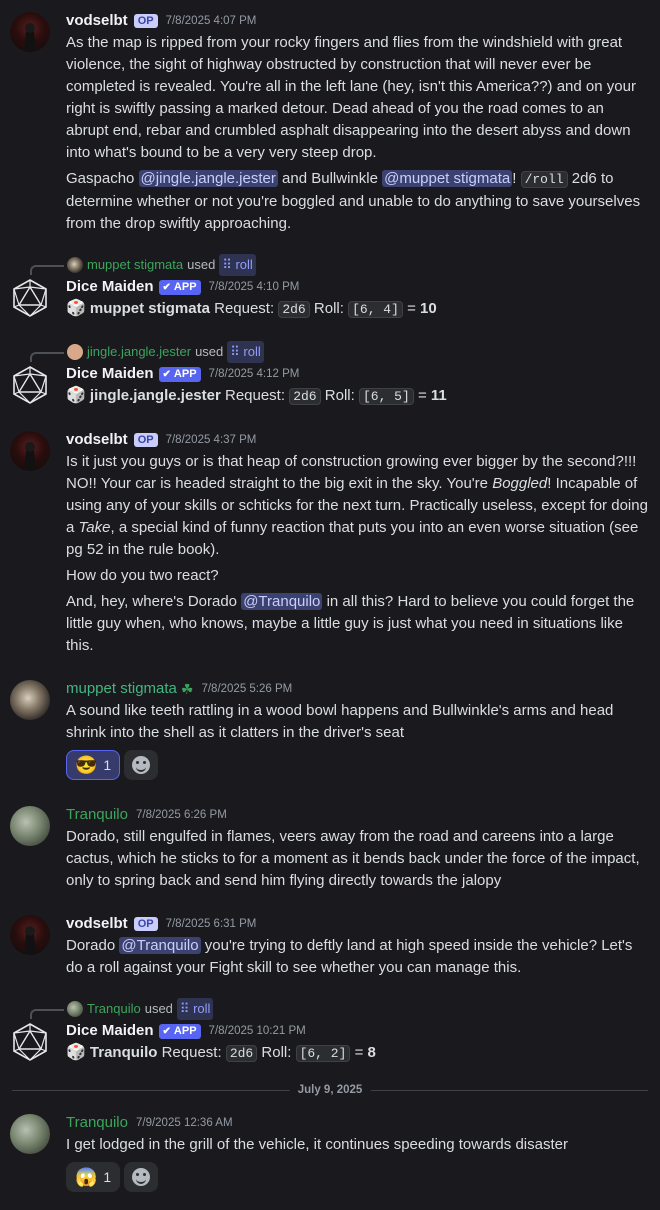  What do you see at coordinates (121, 689) in the screenshot?
I see `author-name: muppet stigmata` at bounding box center [121, 689].